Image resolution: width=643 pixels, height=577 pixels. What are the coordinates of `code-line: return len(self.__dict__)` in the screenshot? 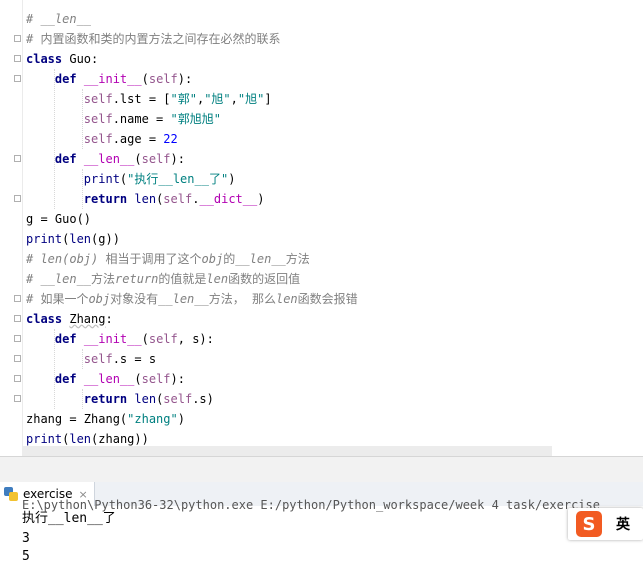 It's located at (145, 199).